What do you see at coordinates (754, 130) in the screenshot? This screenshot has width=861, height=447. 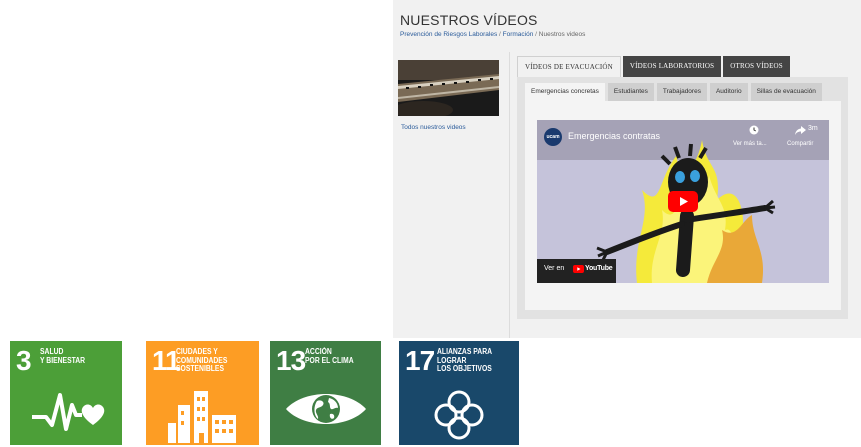 I see `clock-icon` at bounding box center [754, 130].